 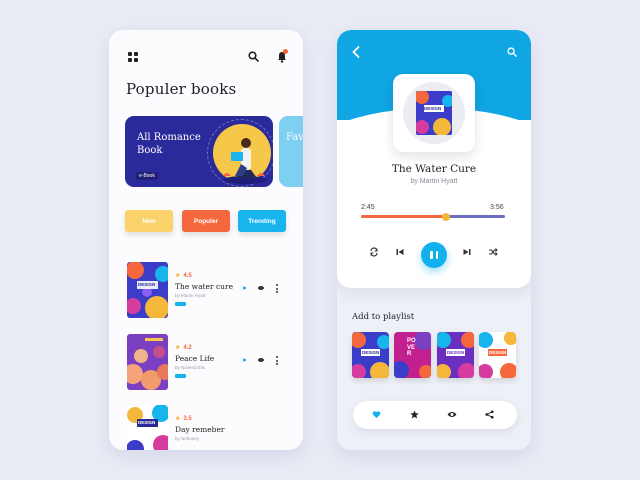 I want to click on book-rating: ★ 3.5, so click(x=183, y=418).